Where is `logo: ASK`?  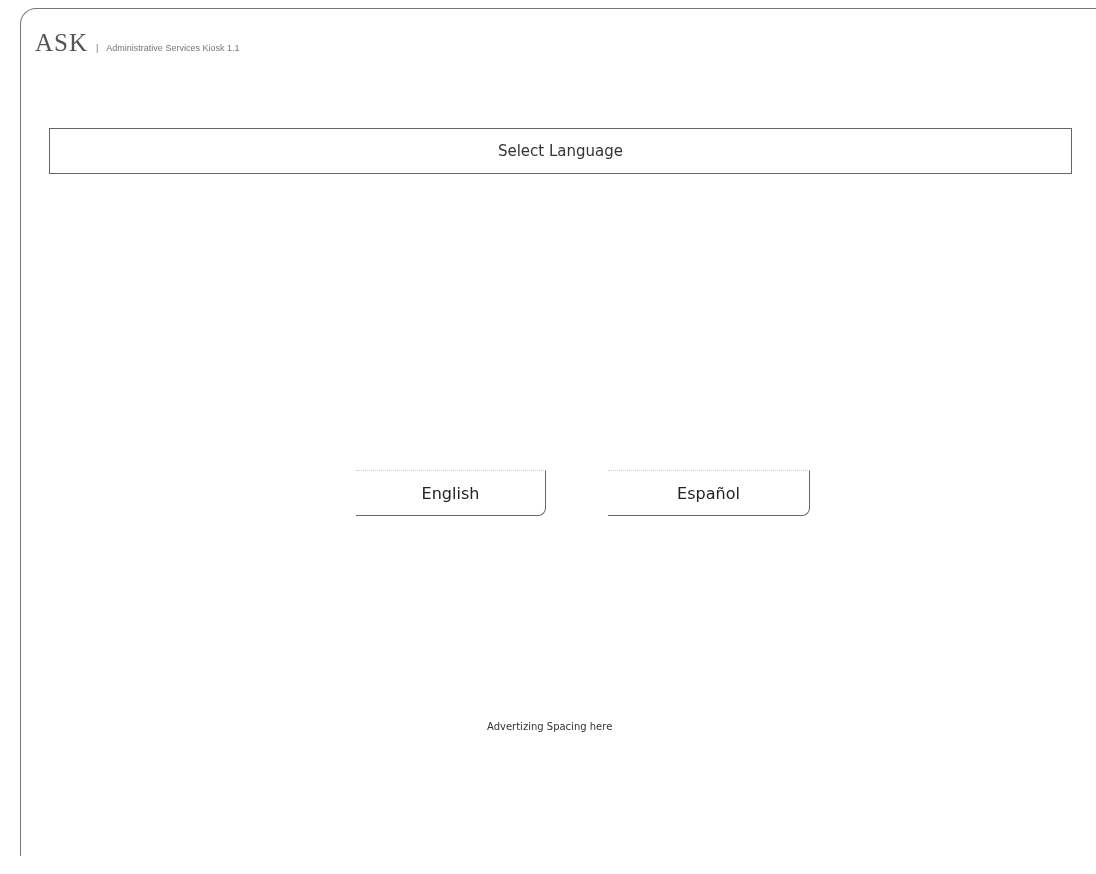
logo: ASK is located at coordinates (61, 43).